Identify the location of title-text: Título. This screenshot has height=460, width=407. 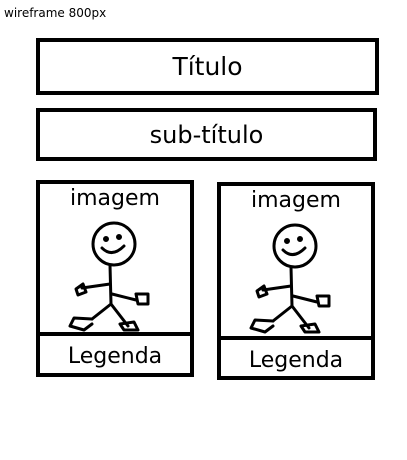
(207, 66).